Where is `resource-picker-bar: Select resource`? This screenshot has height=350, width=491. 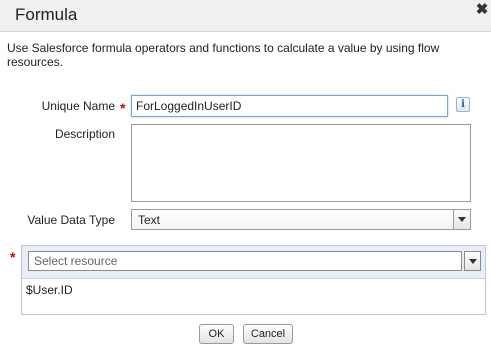 resource-picker-bar: Select resource is located at coordinates (253, 262).